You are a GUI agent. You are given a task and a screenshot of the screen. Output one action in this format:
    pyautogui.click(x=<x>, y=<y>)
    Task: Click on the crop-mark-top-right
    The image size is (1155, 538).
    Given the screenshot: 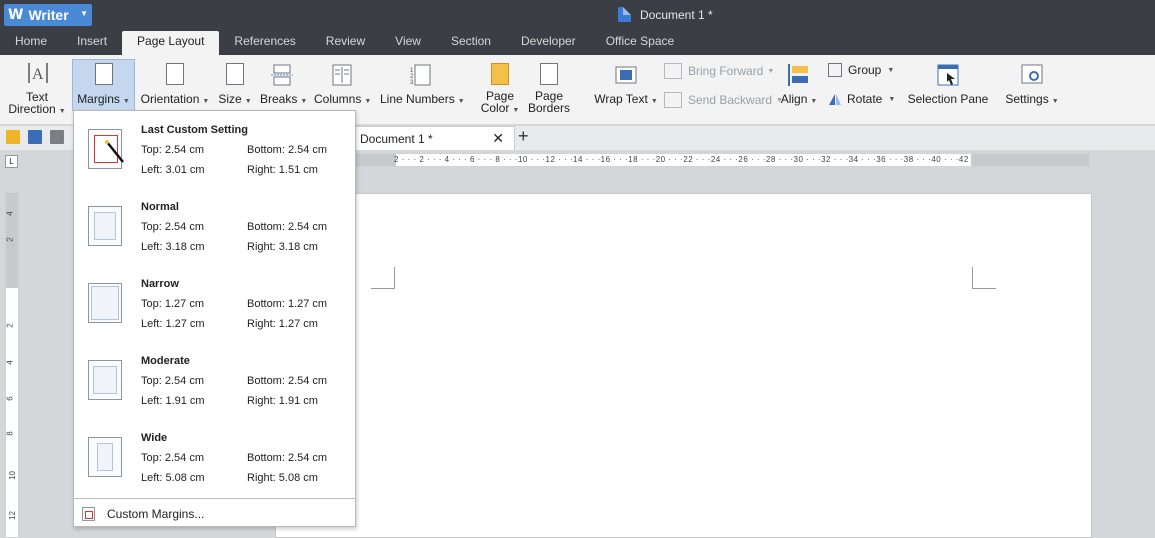 What is the action you would take?
    pyautogui.click(x=984, y=278)
    